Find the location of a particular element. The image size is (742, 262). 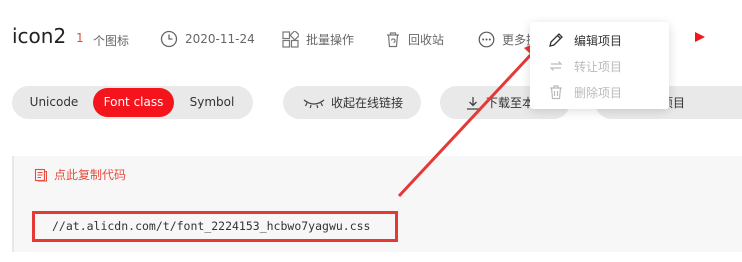

menu-item-label: 删除项目 is located at coordinates (598, 92).